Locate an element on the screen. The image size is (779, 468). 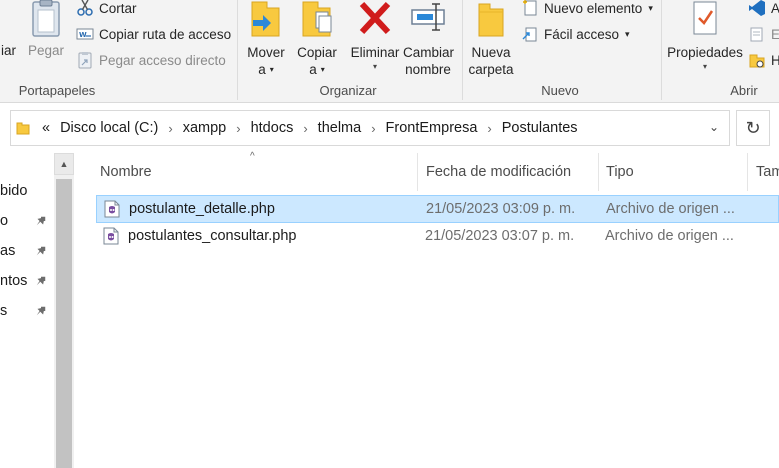
file-name: postulantes_consultar.php is located at coordinates (212, 236).